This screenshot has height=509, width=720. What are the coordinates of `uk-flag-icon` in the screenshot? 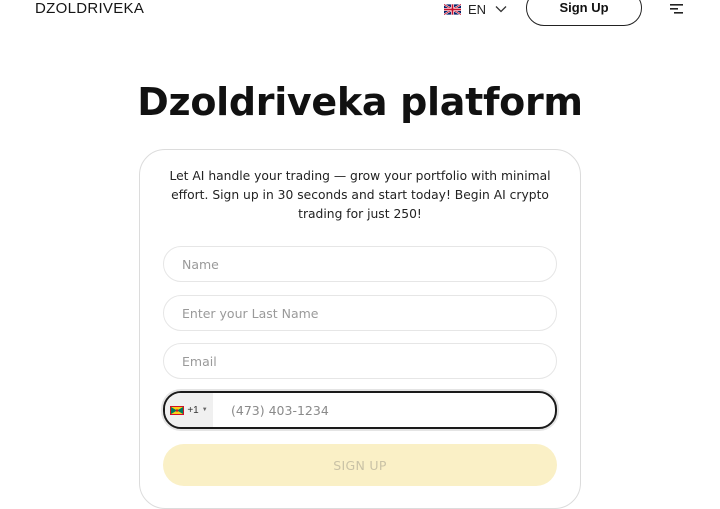 It's located at (452, 9).